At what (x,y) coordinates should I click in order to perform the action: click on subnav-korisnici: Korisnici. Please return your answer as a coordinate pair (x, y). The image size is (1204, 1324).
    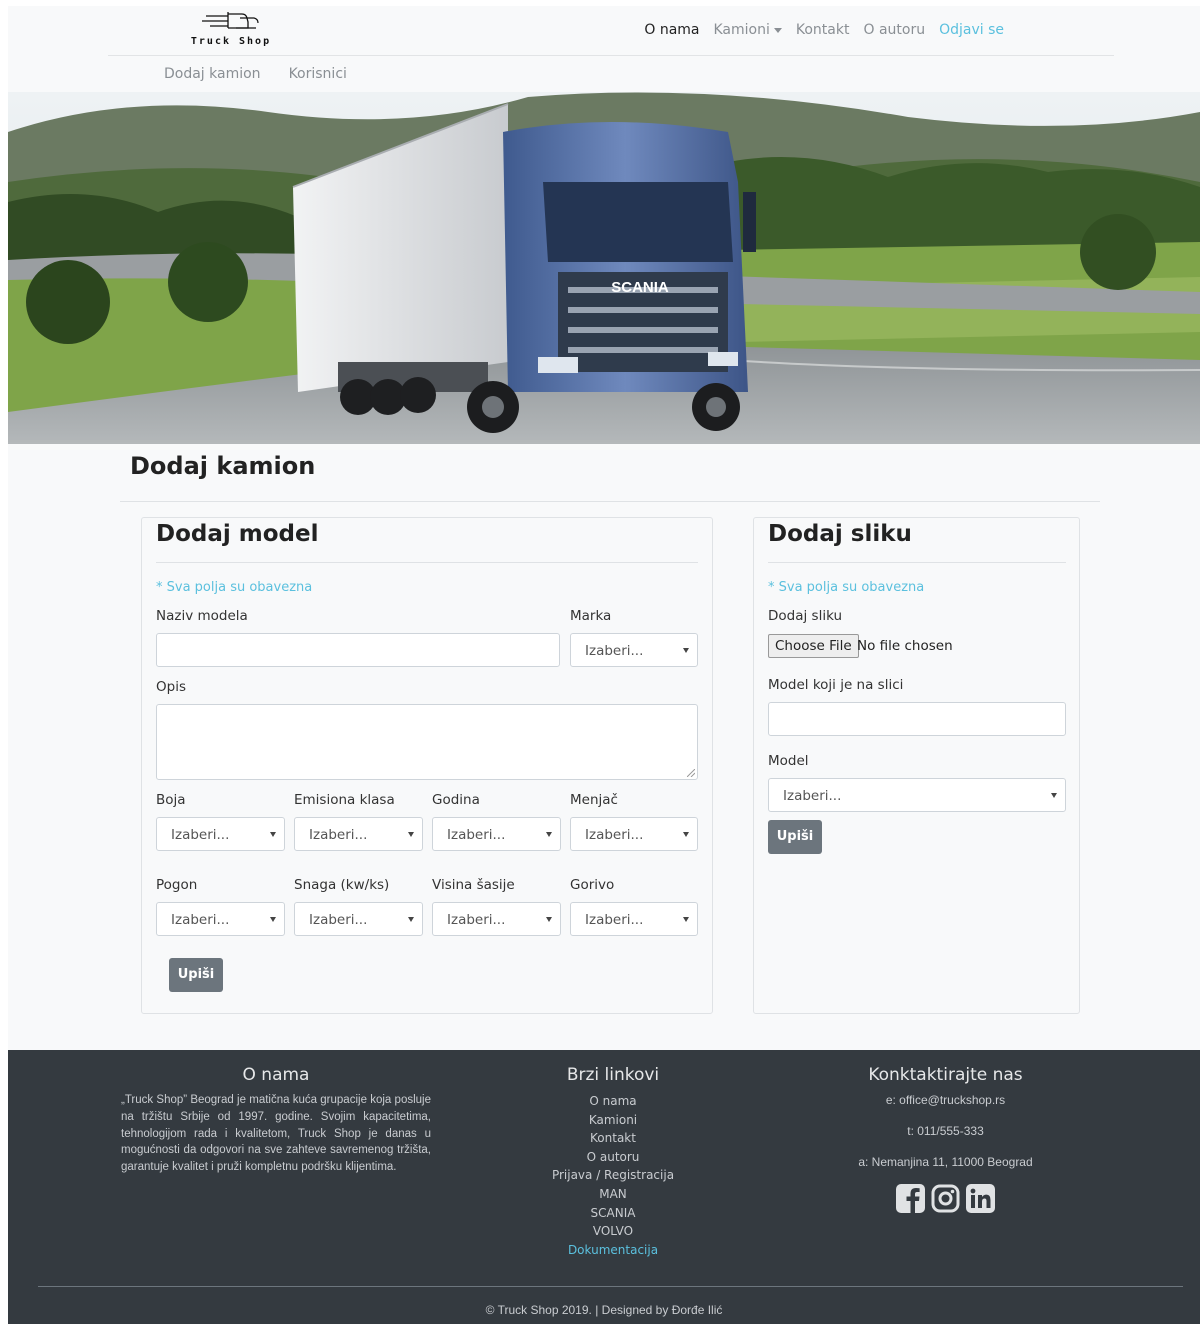
    Looking at the image, I should click on (318, 74).